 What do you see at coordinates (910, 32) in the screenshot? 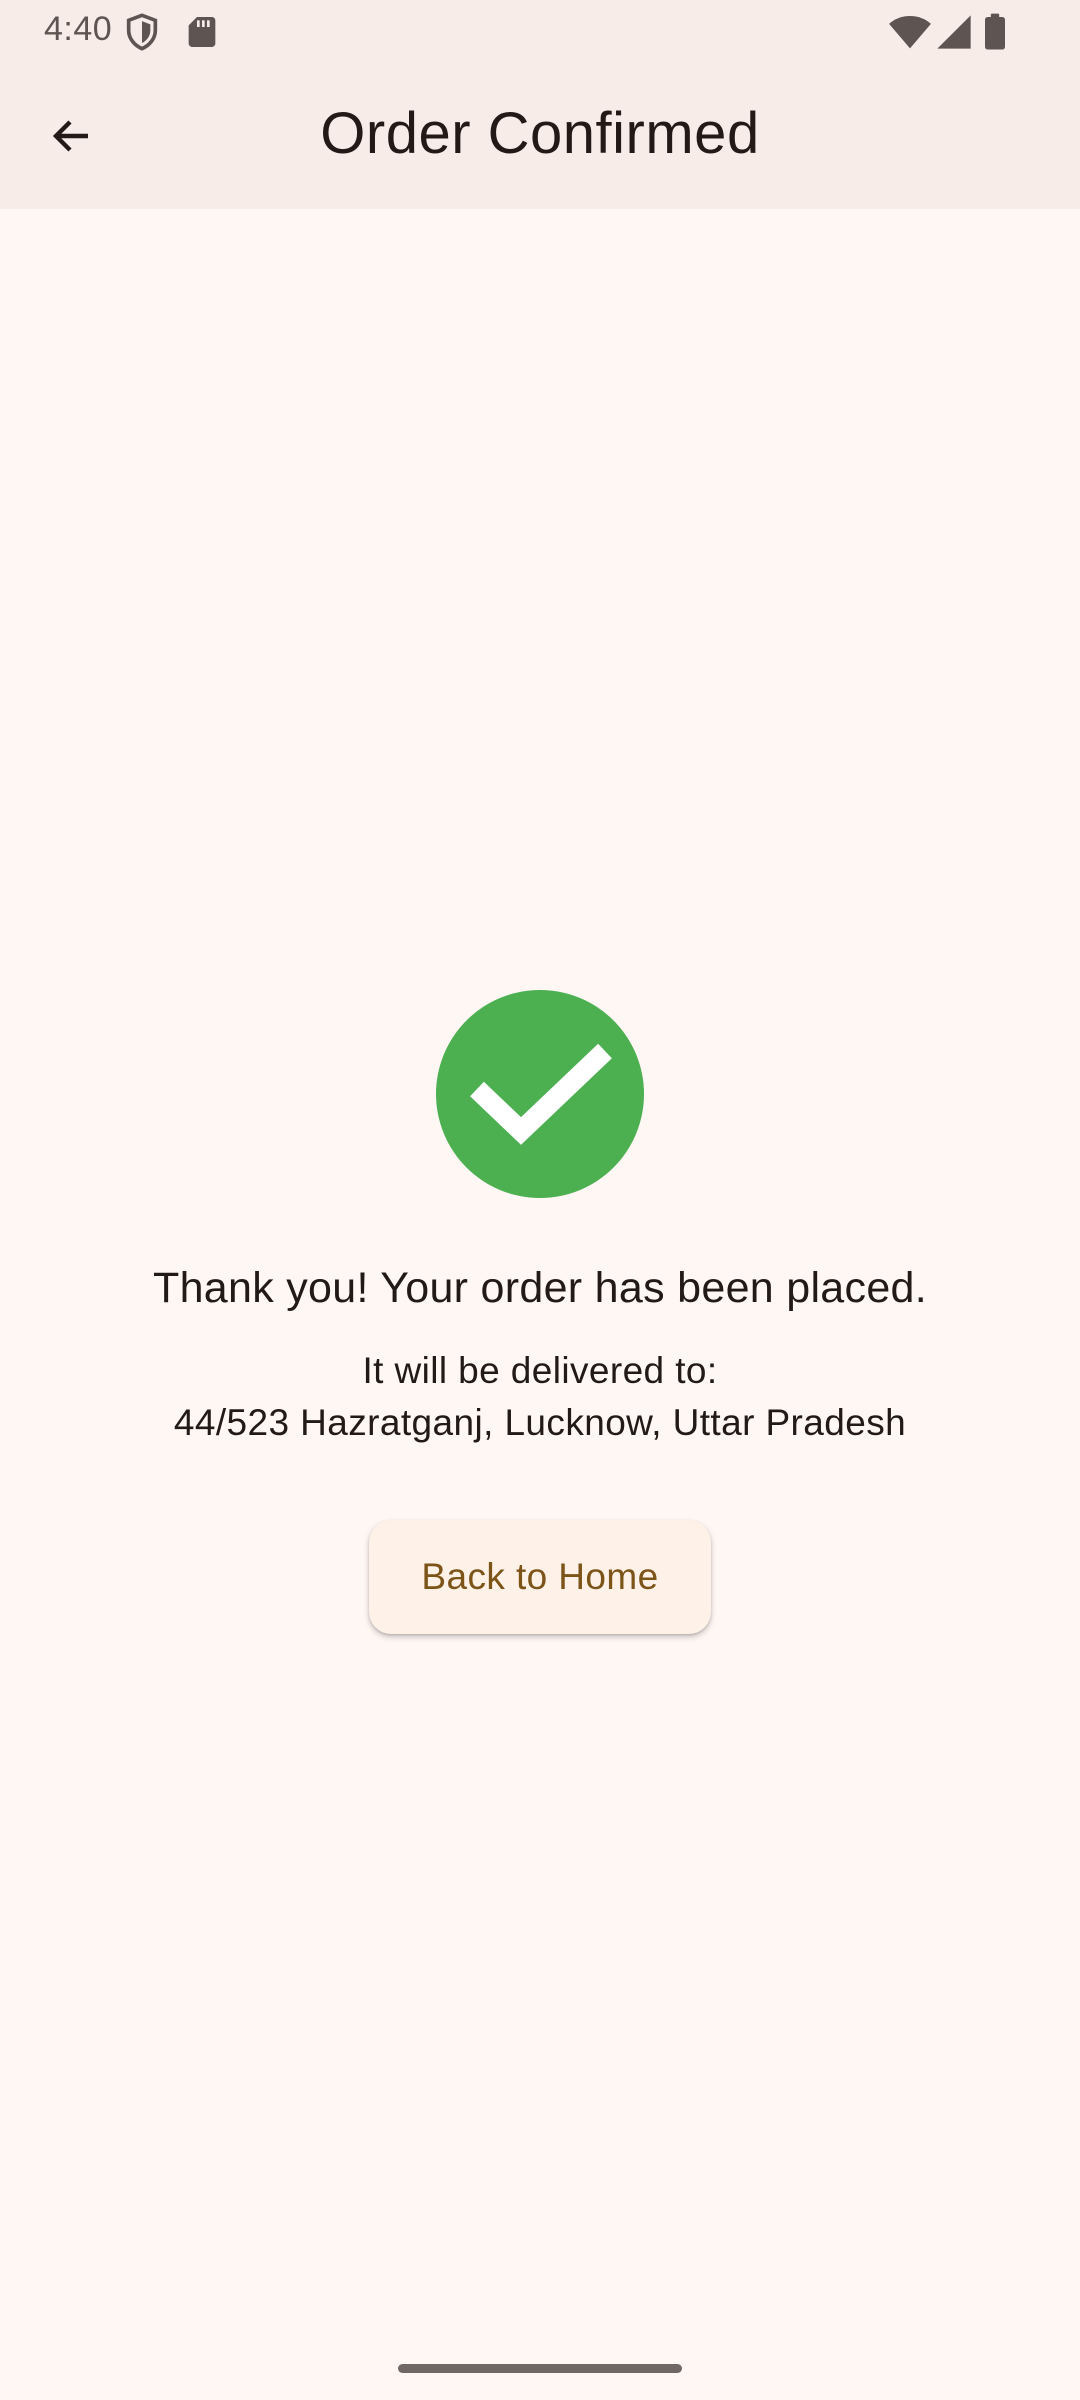
I see `wifi-icon` at bounding box center [910, 32].